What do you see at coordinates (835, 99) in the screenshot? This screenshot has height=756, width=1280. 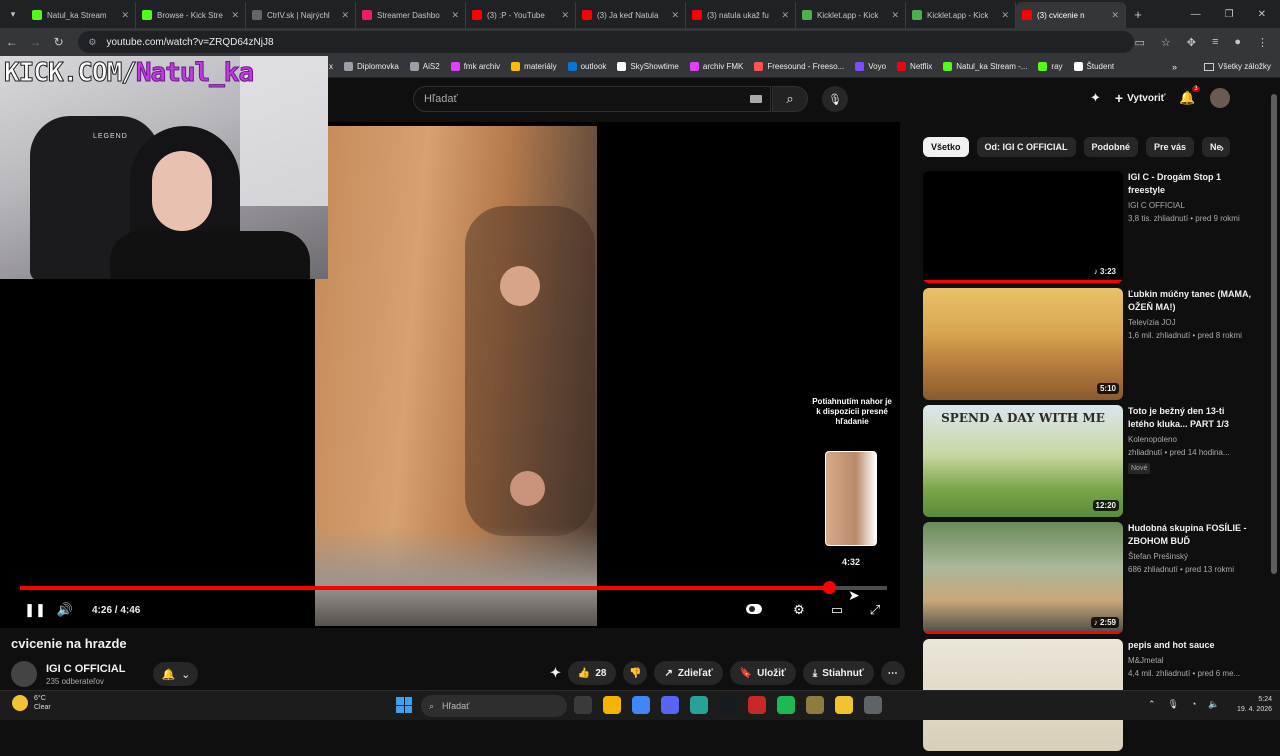 I see `voice-search-button: 🎙` at bounding box center [835, 99].